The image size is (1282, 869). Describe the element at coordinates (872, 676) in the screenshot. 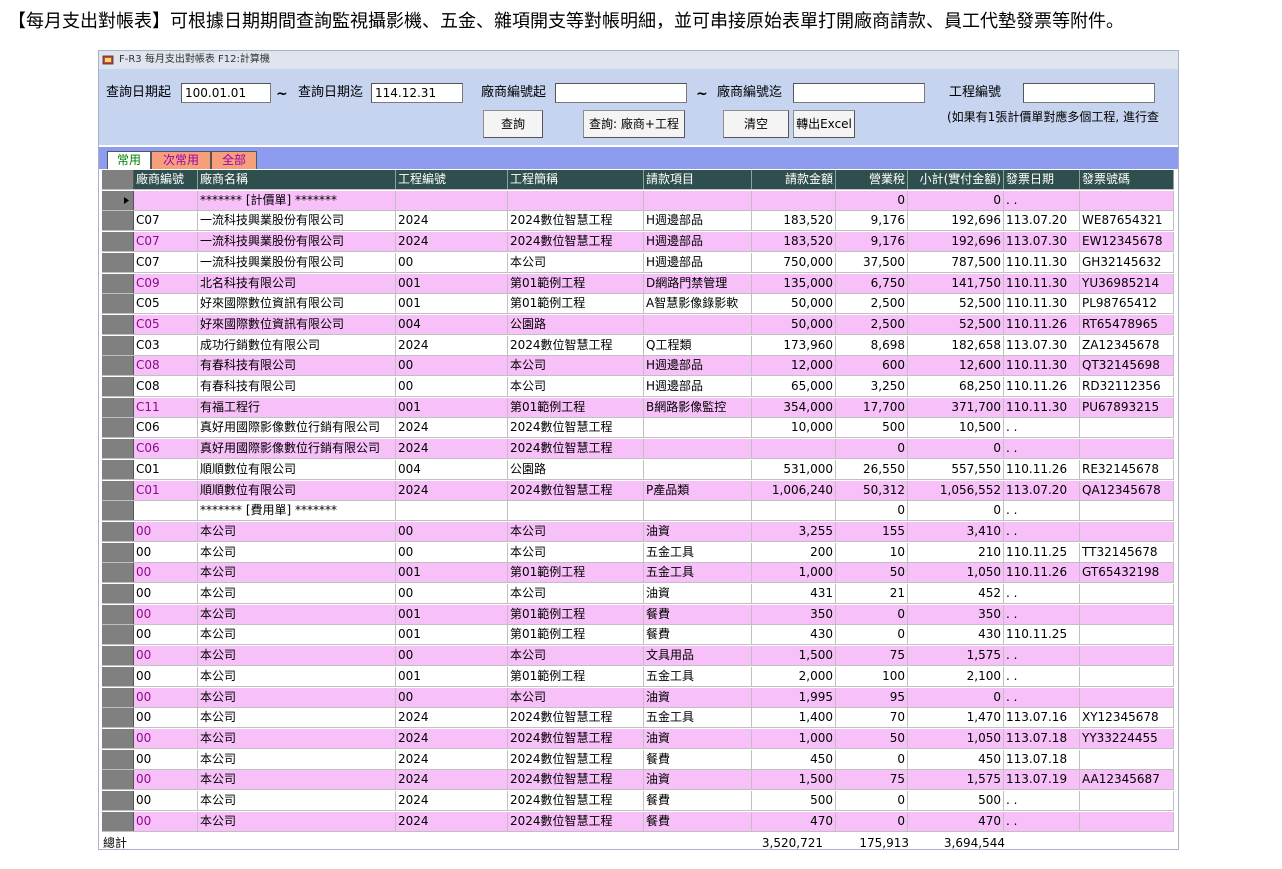

I see `cell-tax: 100` at that location.